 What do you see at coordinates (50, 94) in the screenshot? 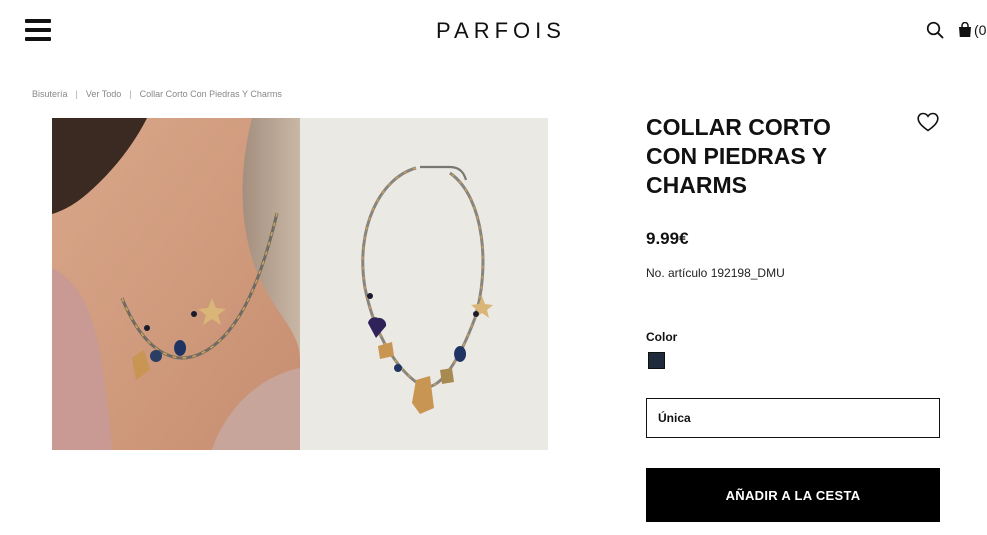
I see `breadcrumb-item-bisuteria: Bisutería` at bounding box center [50, 94].